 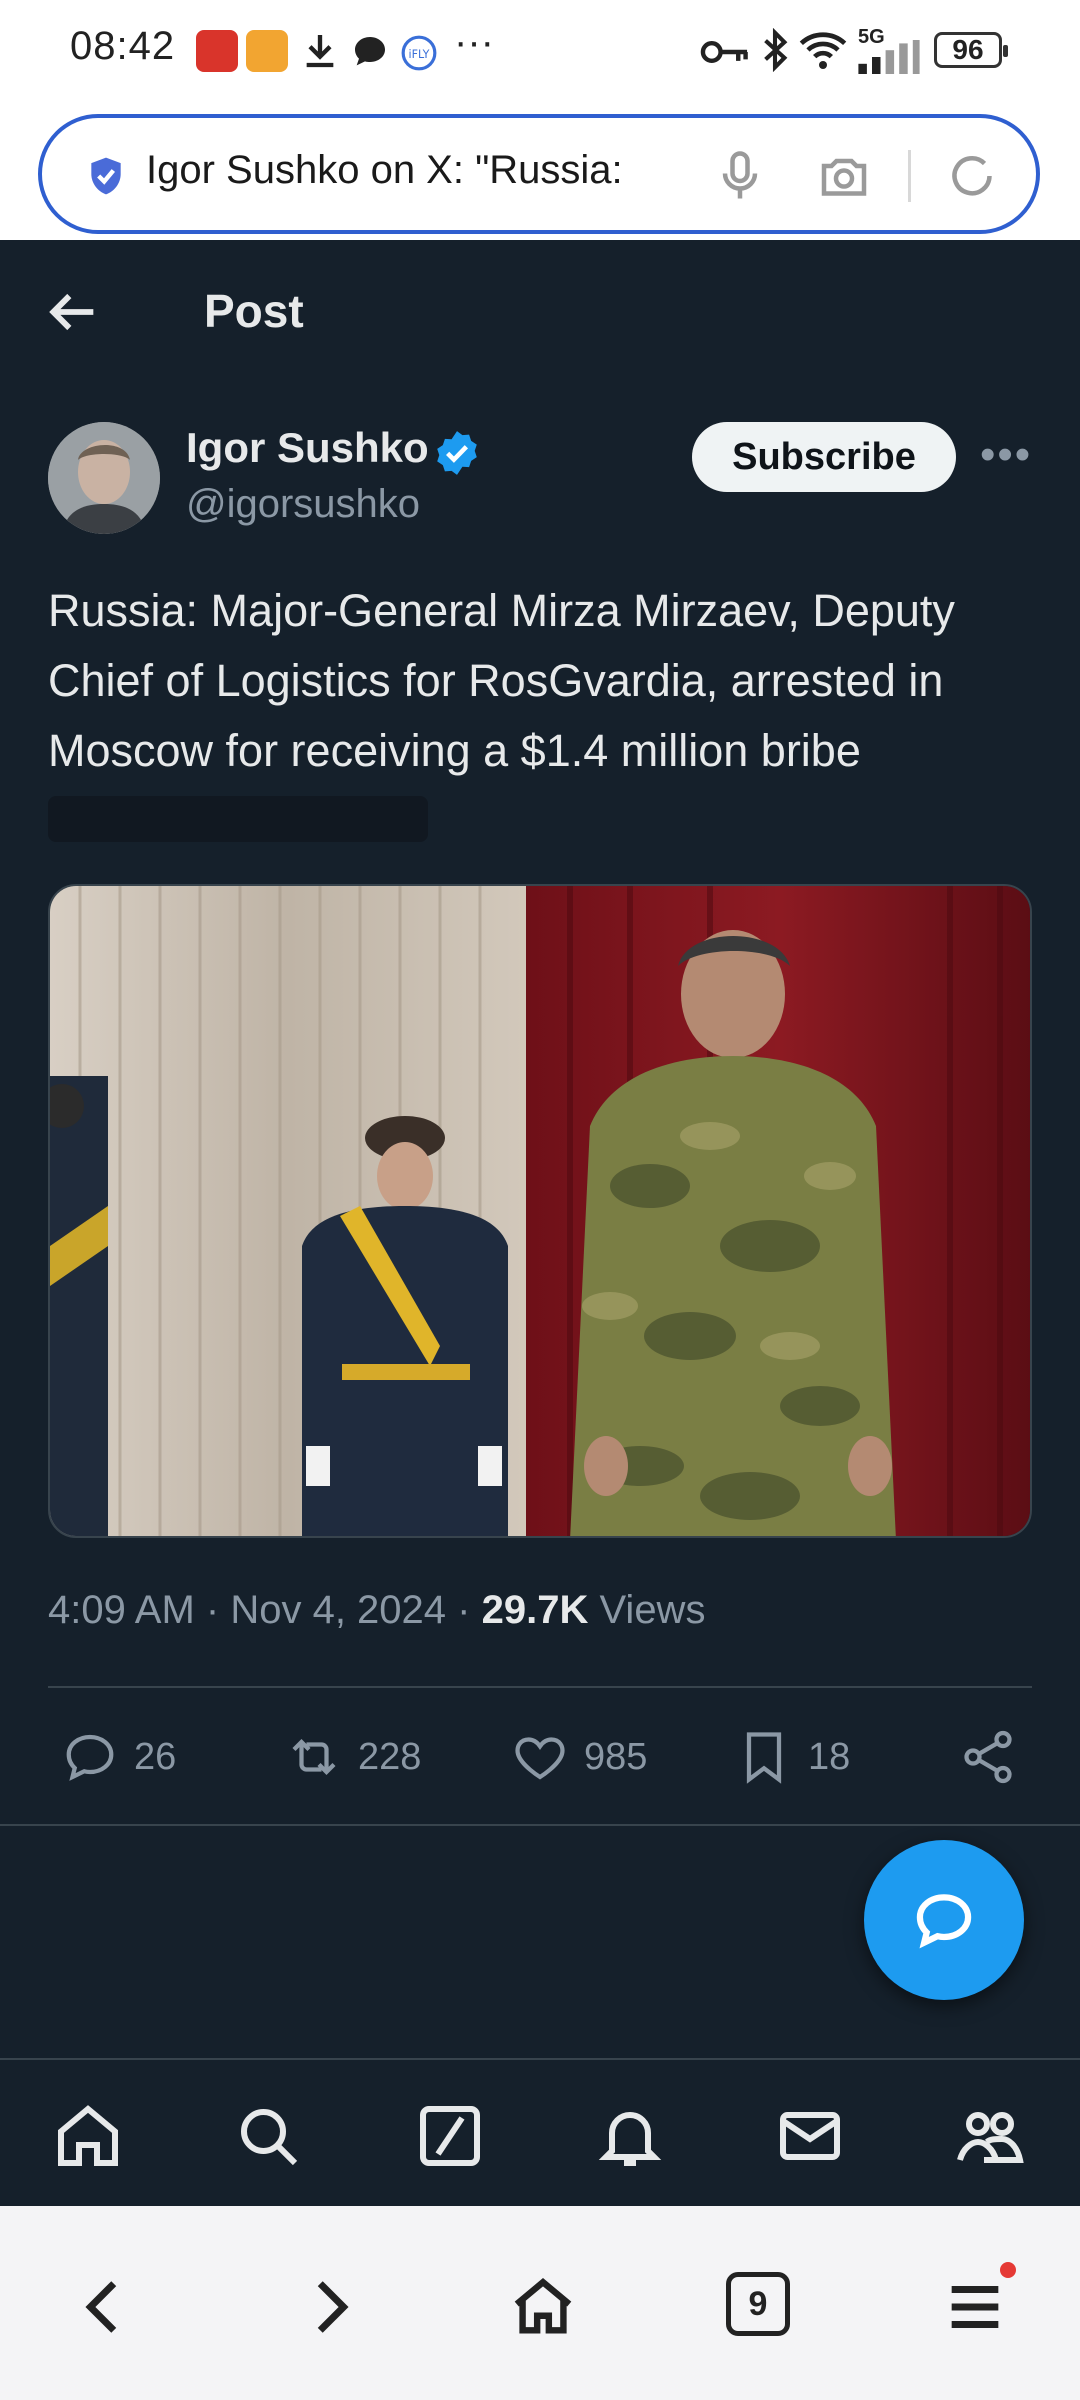 What do you see at coordinates (764, 1758) in the screenshot?
I see `bookmark-icon` at bounding box center [764, 1758].